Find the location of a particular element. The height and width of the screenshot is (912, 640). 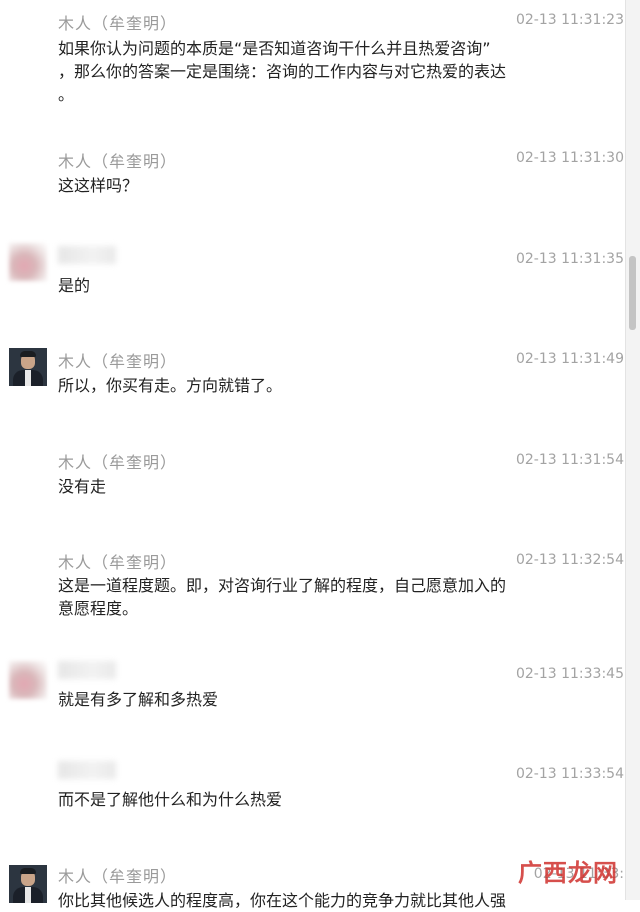

message-text: 就是有多了解和多热爱 is located at coordinates (138, 699).